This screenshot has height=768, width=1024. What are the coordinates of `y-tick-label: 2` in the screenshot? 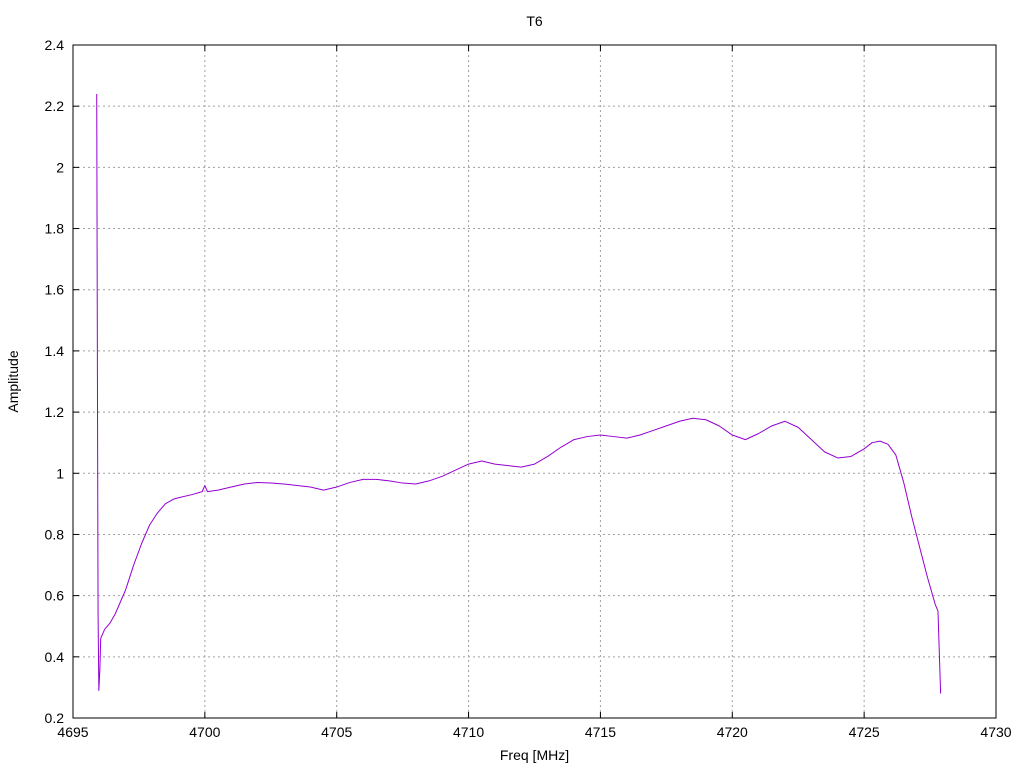 It's located at (60, 167).